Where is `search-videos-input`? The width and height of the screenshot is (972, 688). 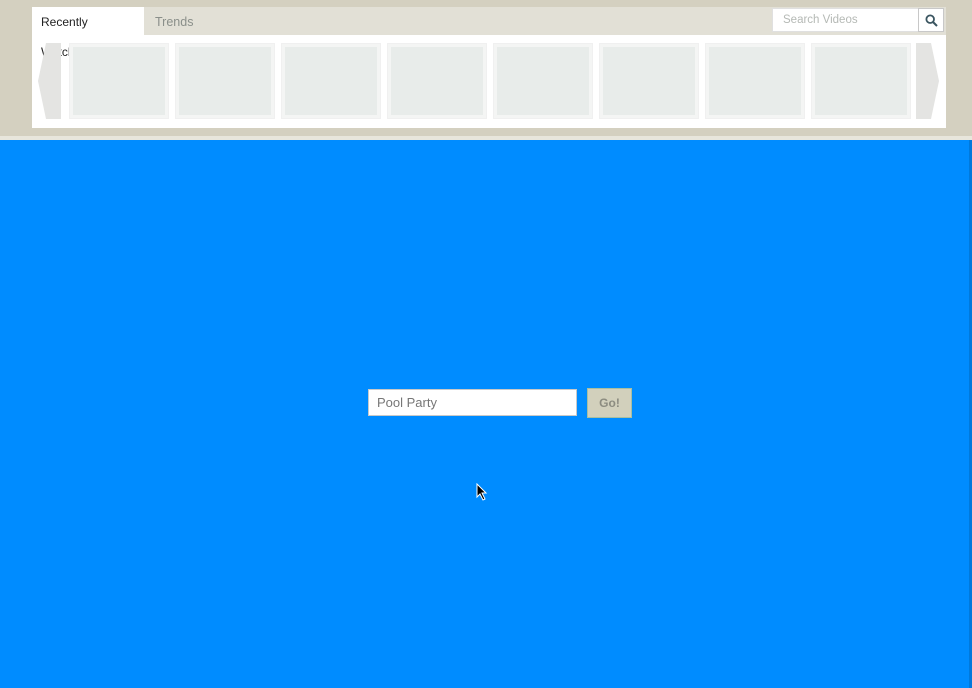 search-videos-input is located at coordinates (845, 20).